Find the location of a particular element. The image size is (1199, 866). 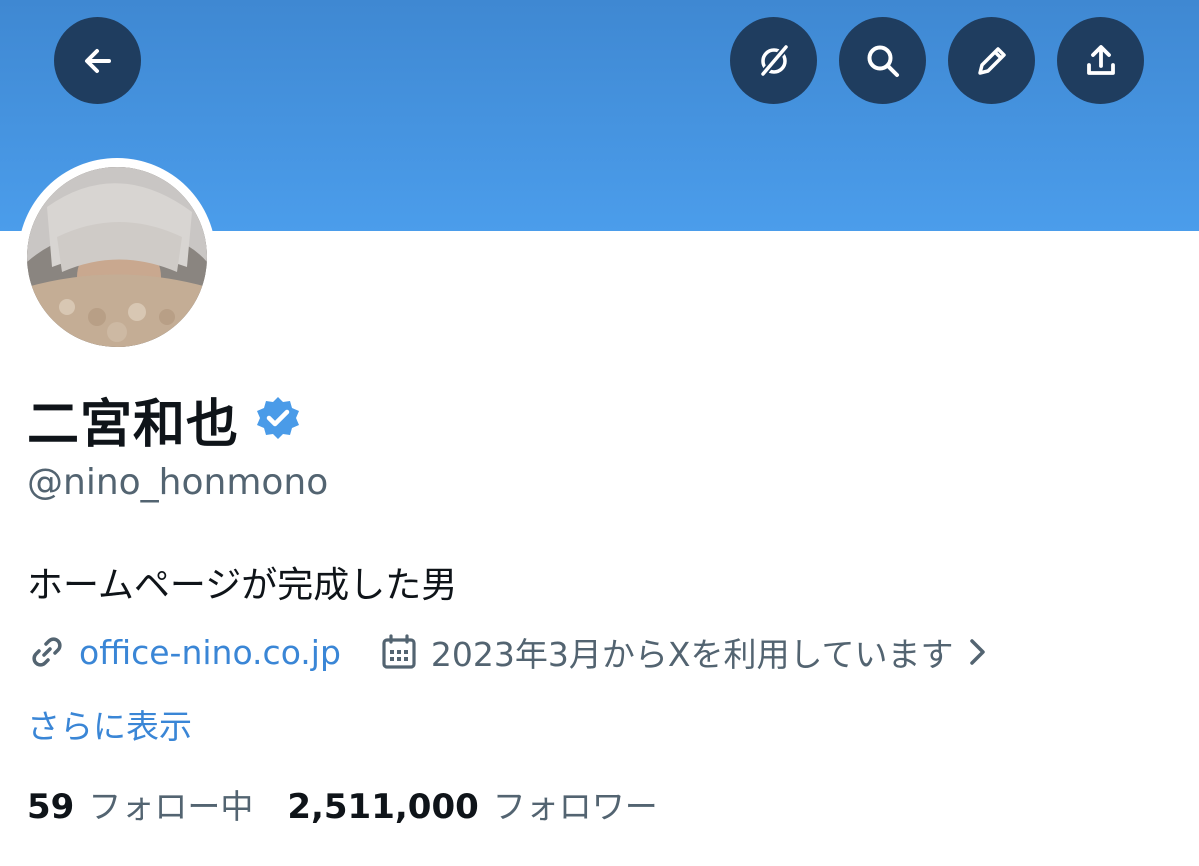

name-row: 二宮和也 is located at coordinates (165, 421).